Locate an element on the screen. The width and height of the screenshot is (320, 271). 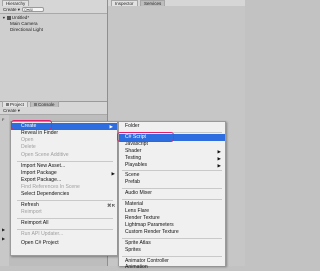
scene-row: ▼ Untitled* is located at coordinates (15, 17).